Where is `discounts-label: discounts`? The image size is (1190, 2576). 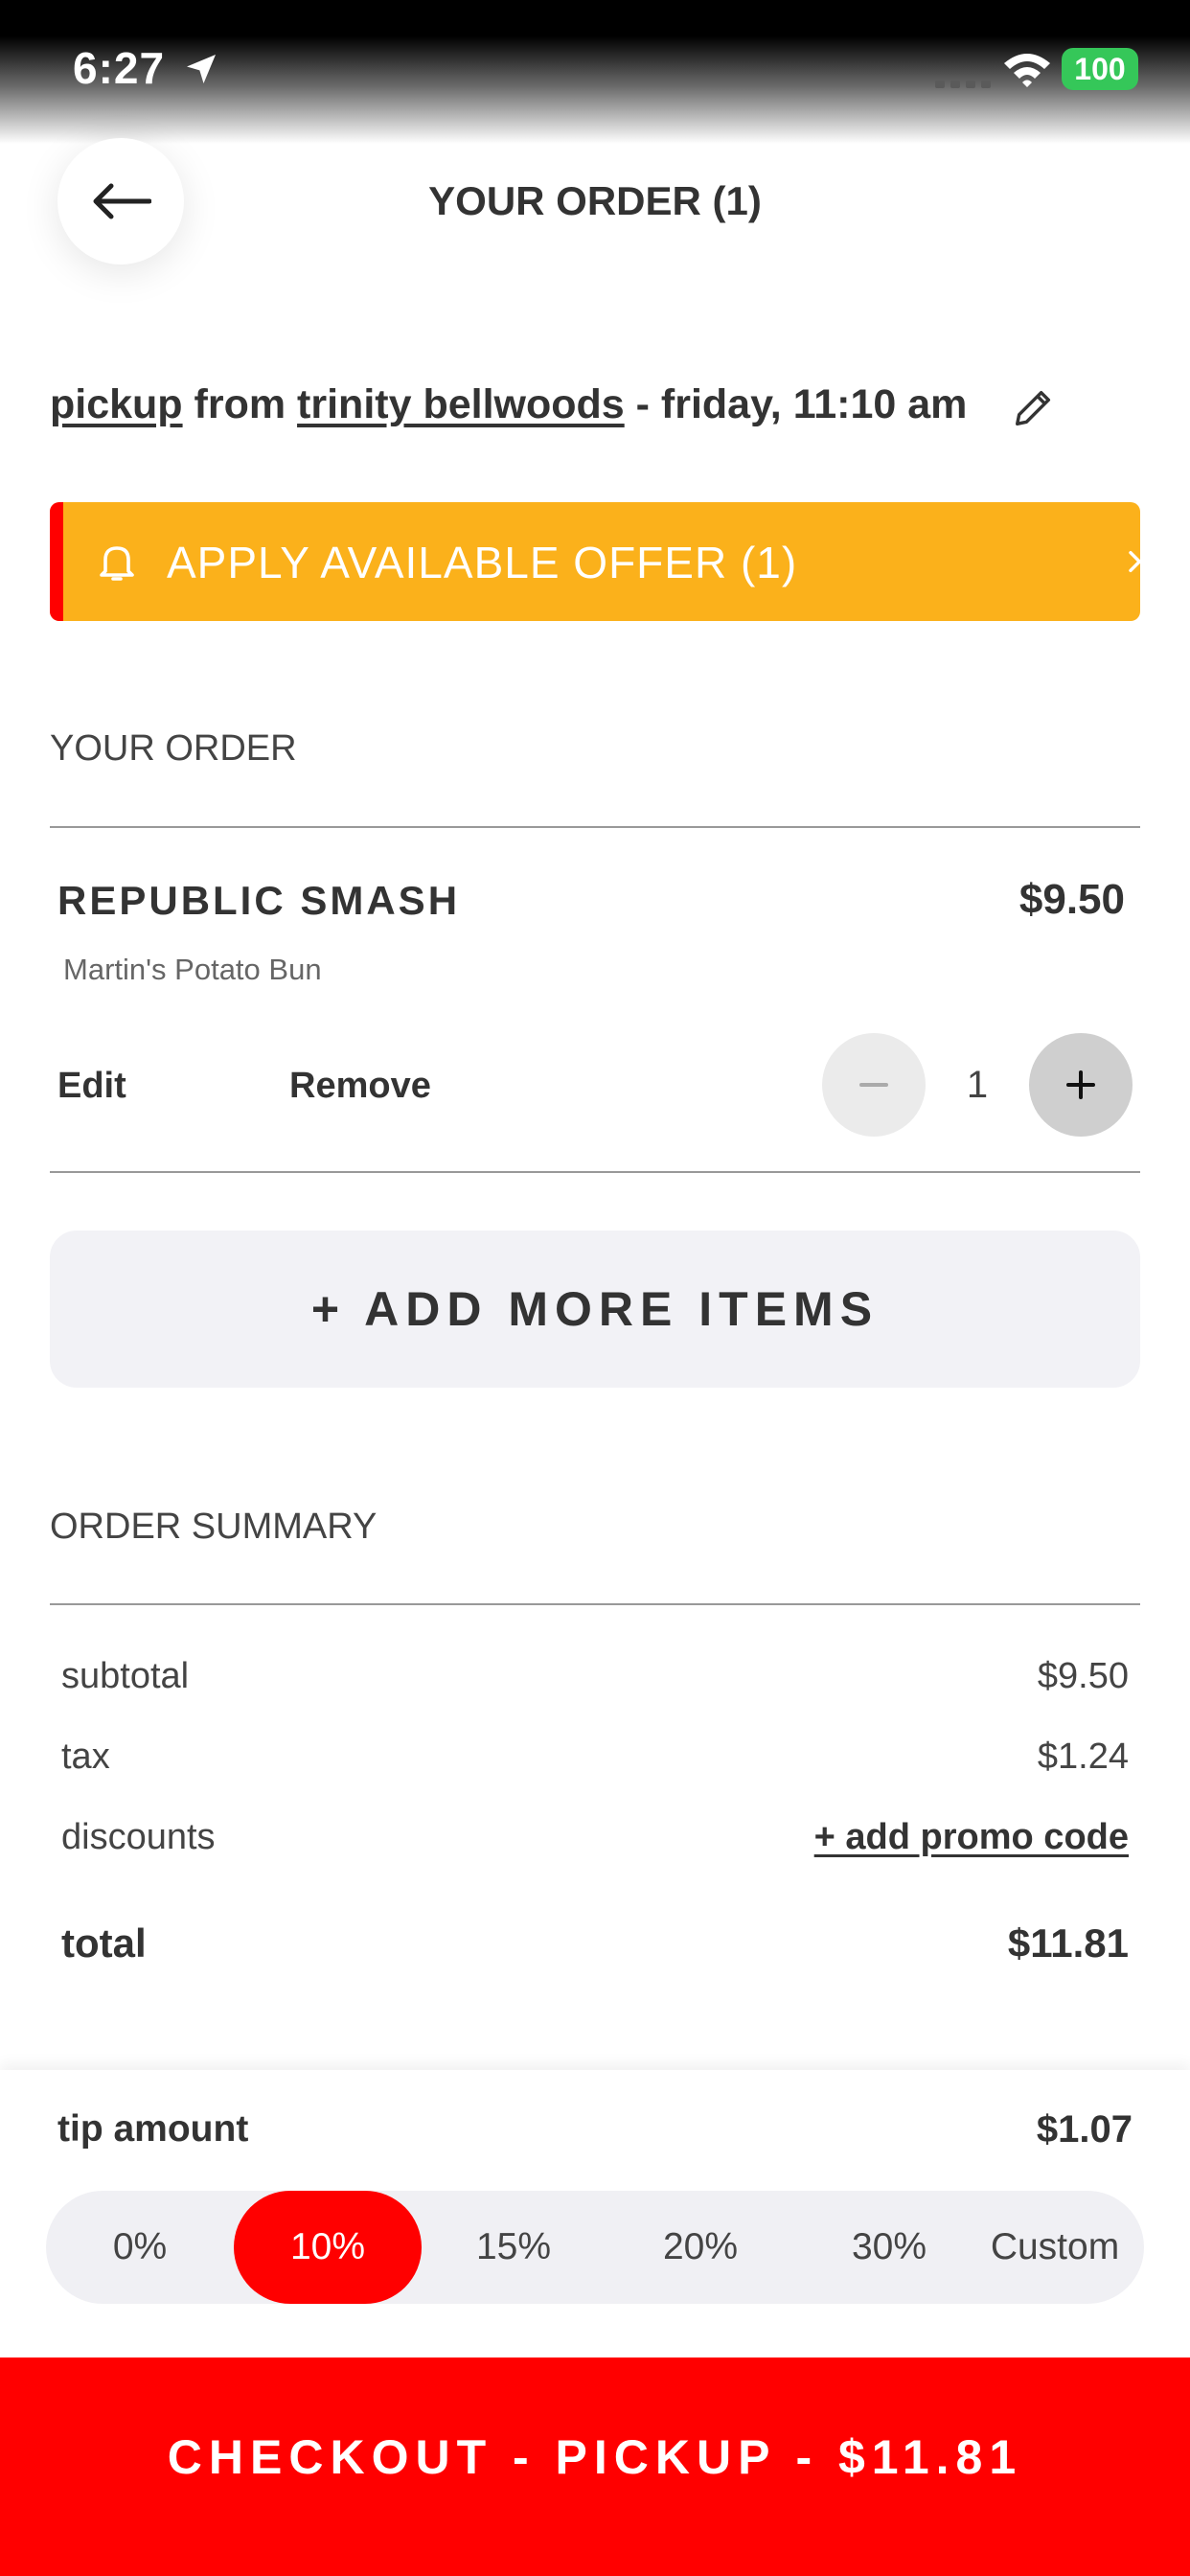 discounts-label: discounts is located at coordinates (139, 1837).